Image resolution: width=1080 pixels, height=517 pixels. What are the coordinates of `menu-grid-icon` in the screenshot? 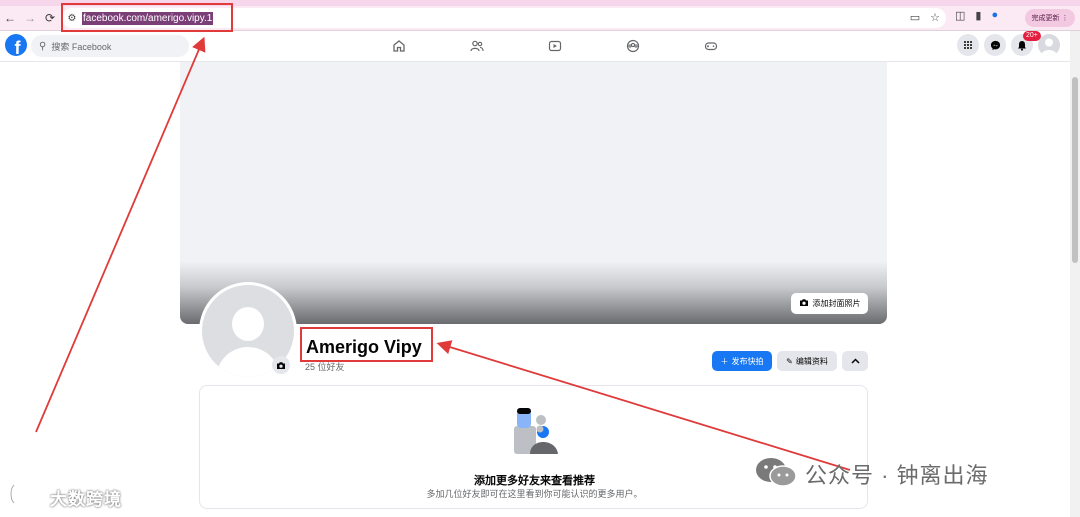 It's located at (968, 45).